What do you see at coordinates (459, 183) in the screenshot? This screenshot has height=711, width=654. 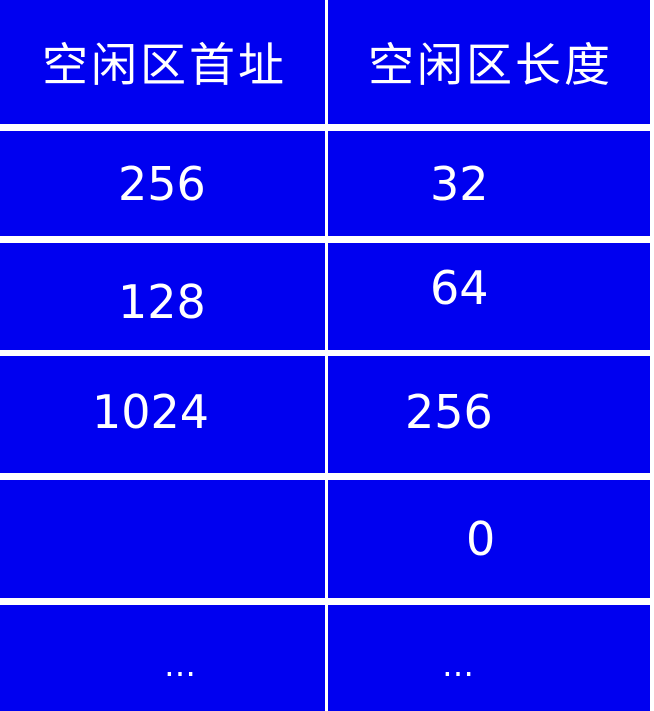 I see `cell-value: 32` at bounding box center [459, 183].